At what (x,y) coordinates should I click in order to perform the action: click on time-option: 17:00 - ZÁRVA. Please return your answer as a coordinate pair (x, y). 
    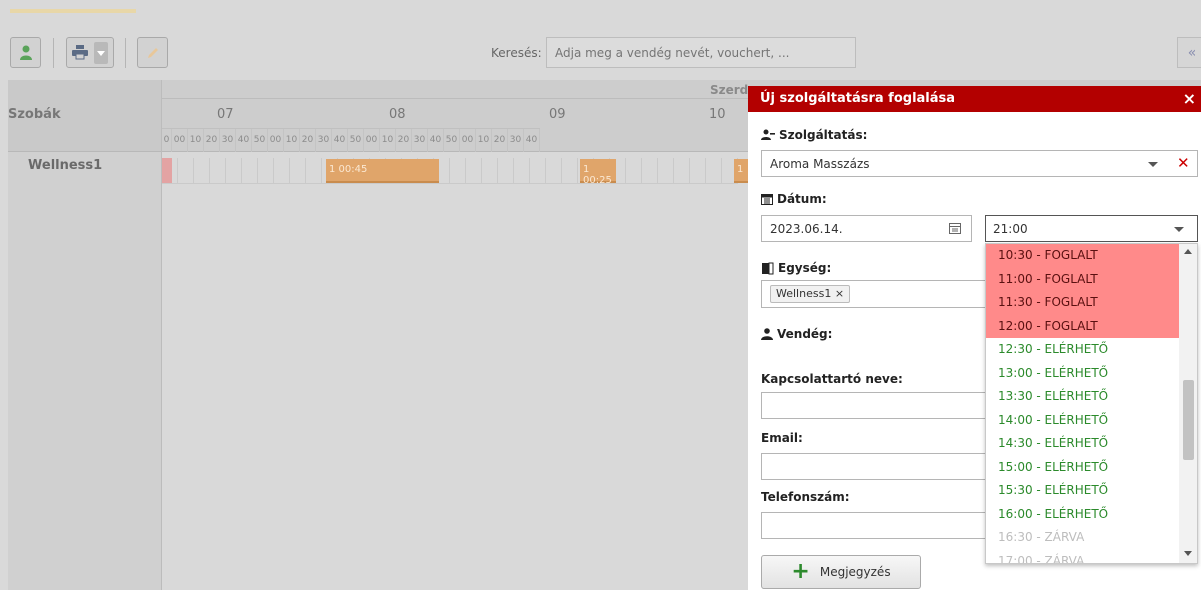
    Looking at the image, I should click on (1041, 558).